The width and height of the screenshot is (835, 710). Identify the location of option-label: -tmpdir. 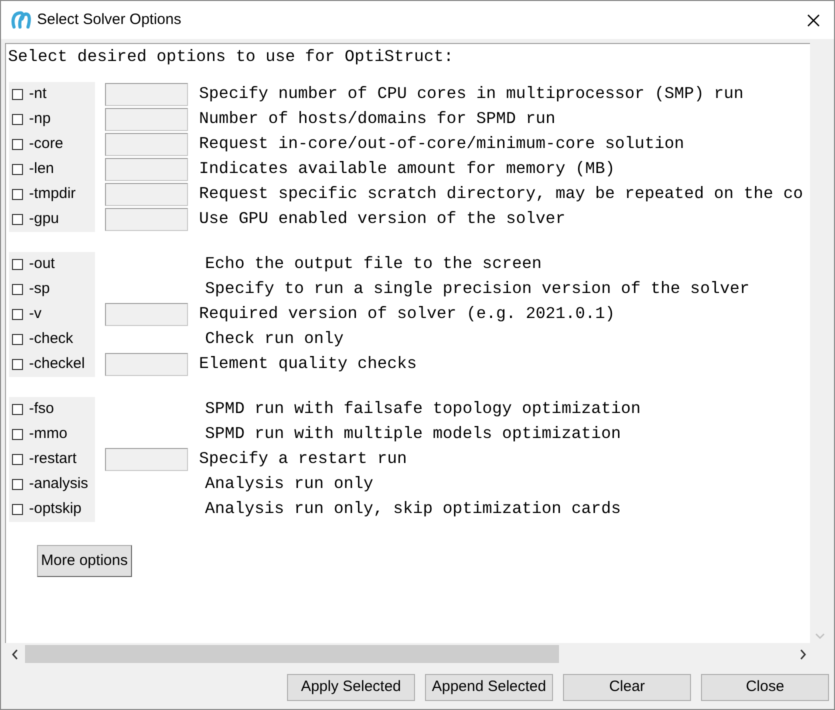
(52, 194).